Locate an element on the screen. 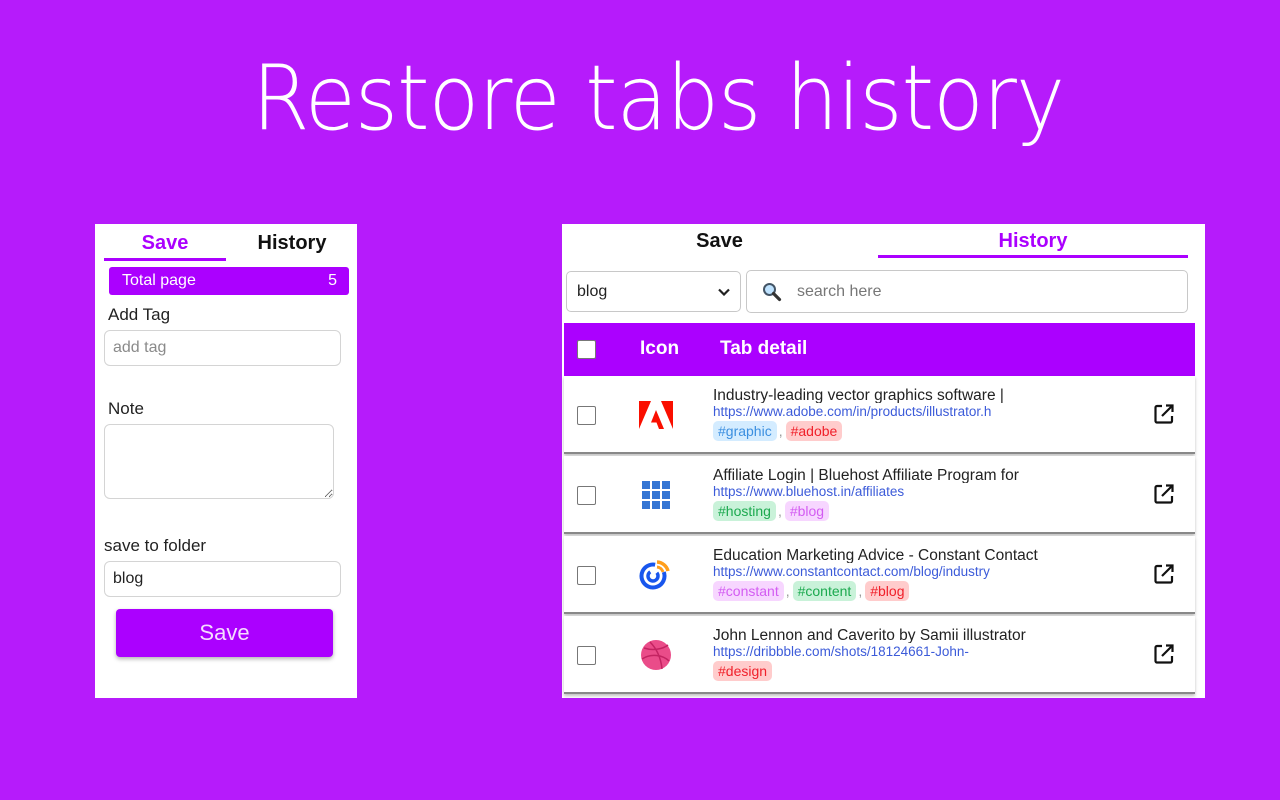 This screenshot has width=1280, height=800. table-header: Icon Tab detail is located at coordinates (879, 349).